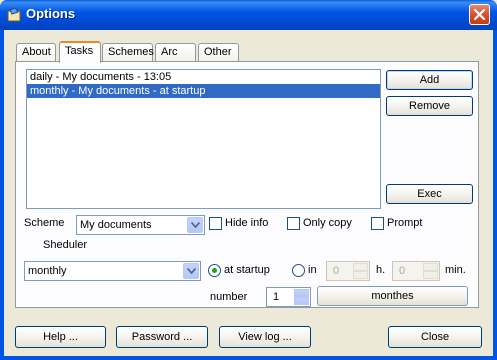 The height and width of the screenshot is (360, 497). I want to click on hide-info-label: Hide info, so click(247, 223).